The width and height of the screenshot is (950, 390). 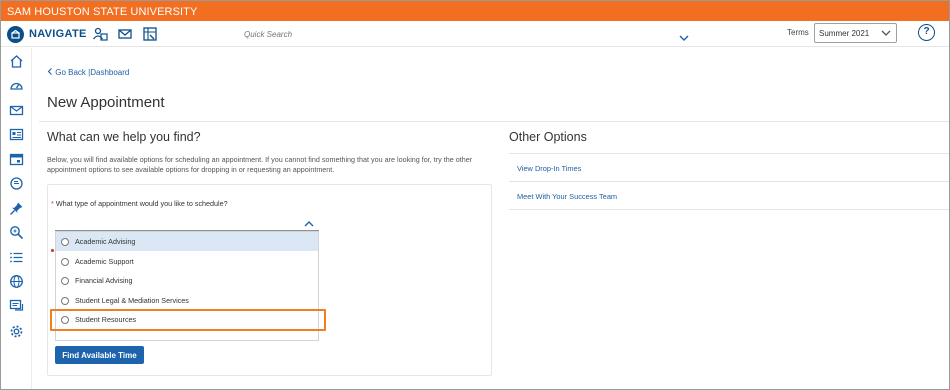 I want to click on quick-search, so click(x=469, y=34).